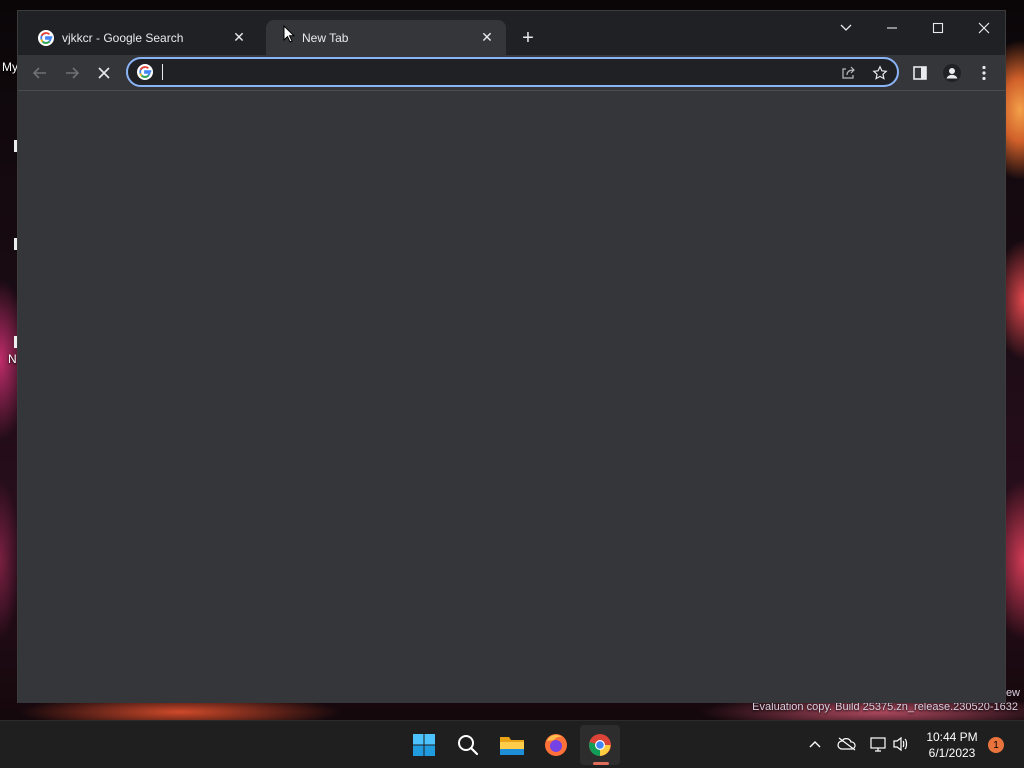  What do you see at coordinates (123, 37) in the screenshot?
I see `tab-title: vjkkcr - Google Search` at bounding box center [123, 37].